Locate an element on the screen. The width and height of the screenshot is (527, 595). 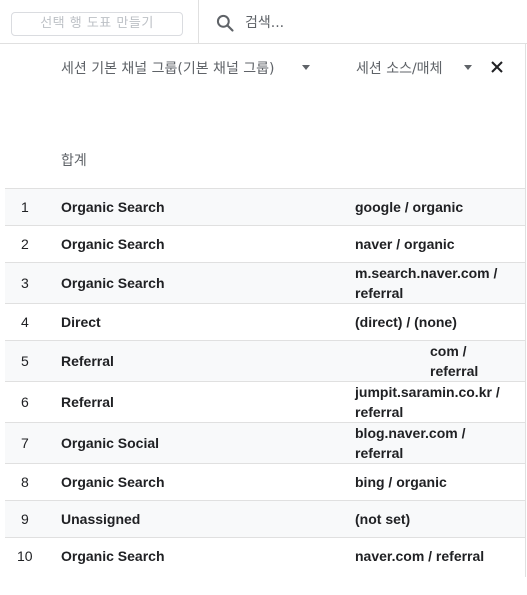
row-source: blog.naver.com / referral is located at coordinates (410, 443).